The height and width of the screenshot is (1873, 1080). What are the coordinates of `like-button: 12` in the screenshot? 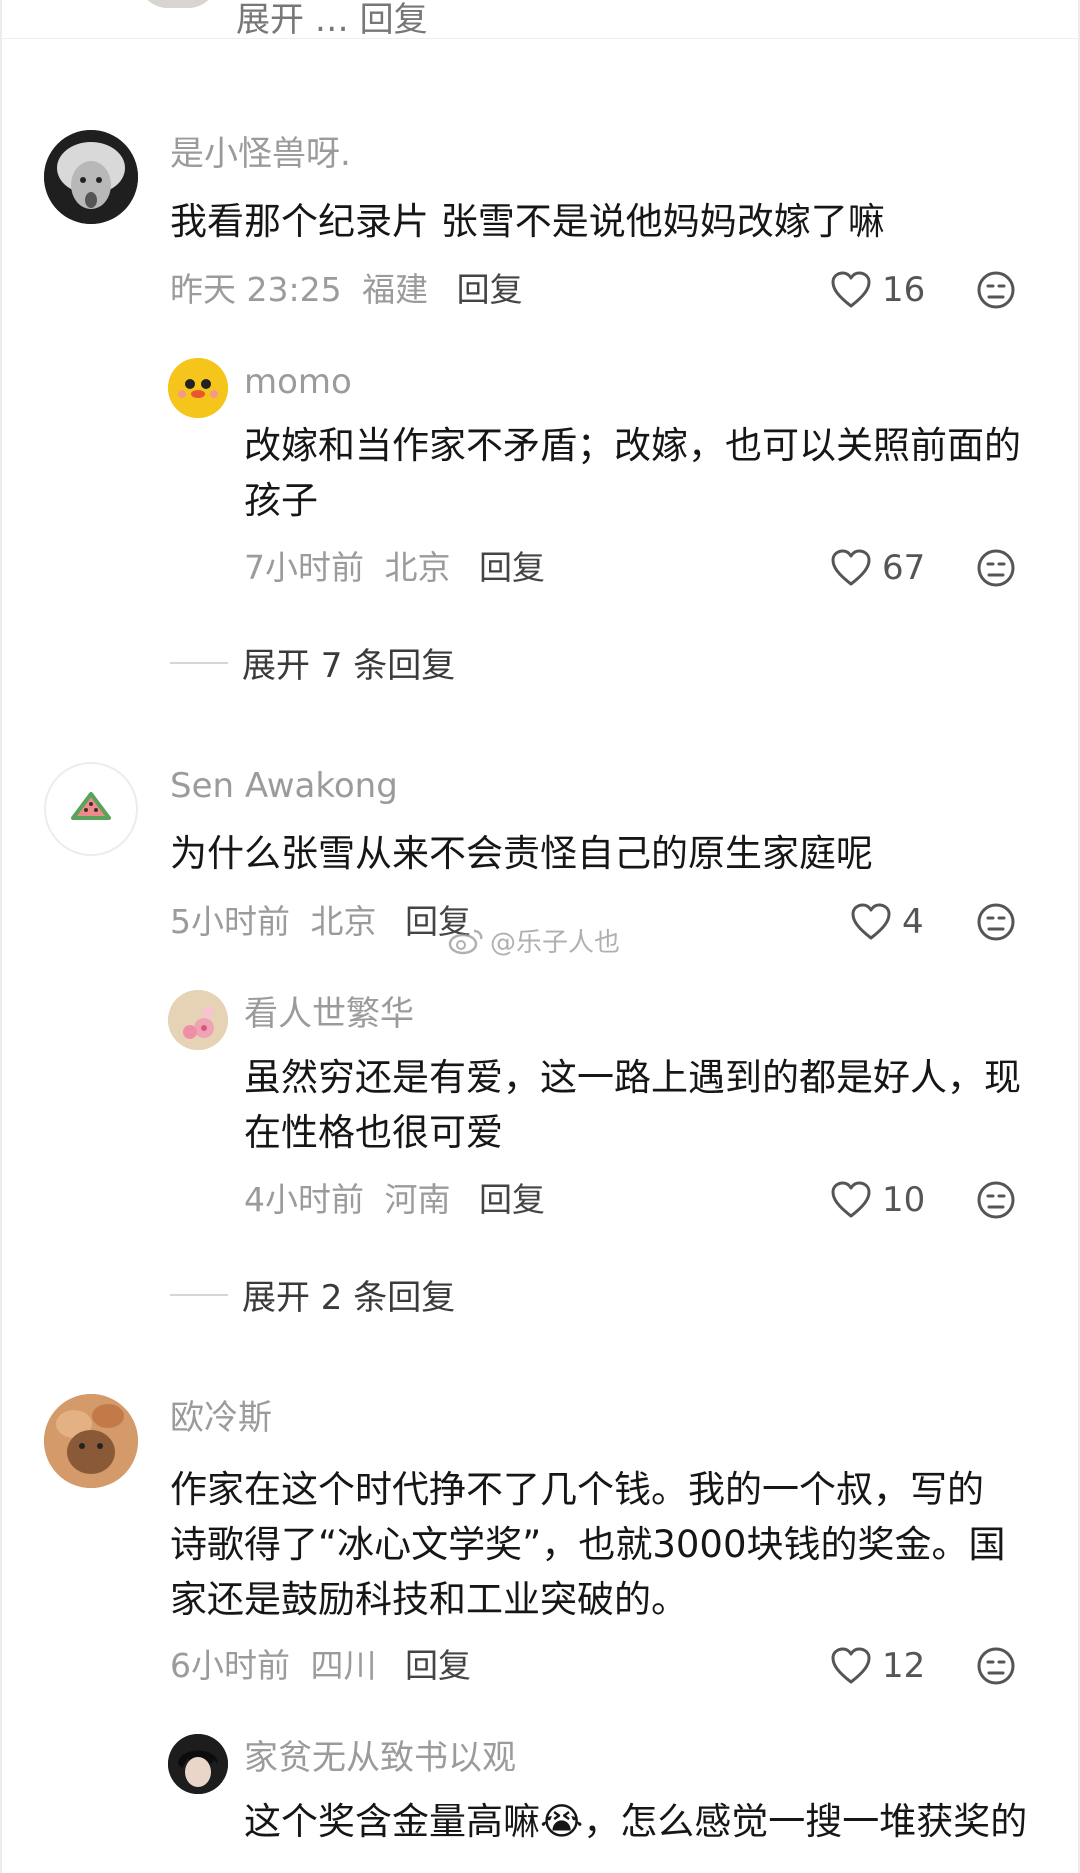 It's located at (877, 1666).